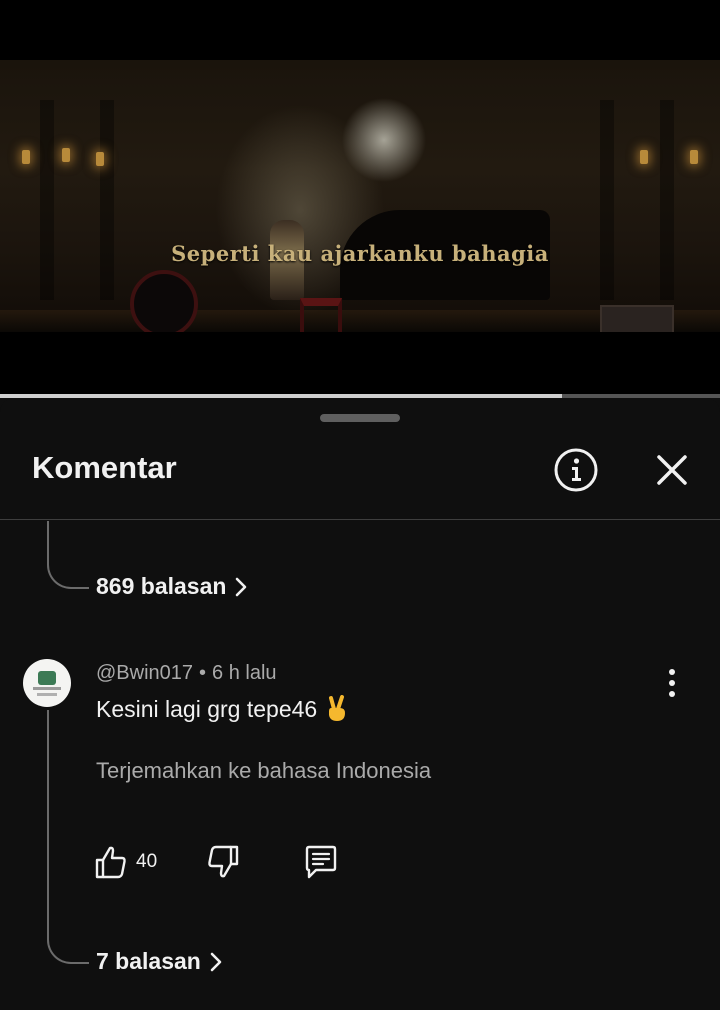 The image size is (720, 1010). I want to click on like-count: 40, so click(147, 861).